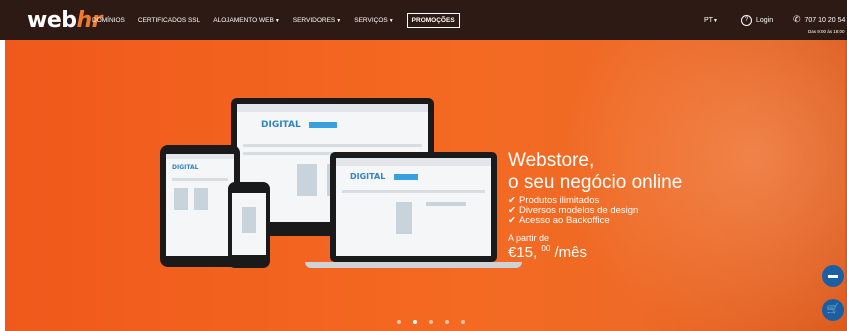  What do you see at coordinates (551, 160) in the screenshot?
I see `headline-line-1: Webstore,` at bounding box center [551, 160].